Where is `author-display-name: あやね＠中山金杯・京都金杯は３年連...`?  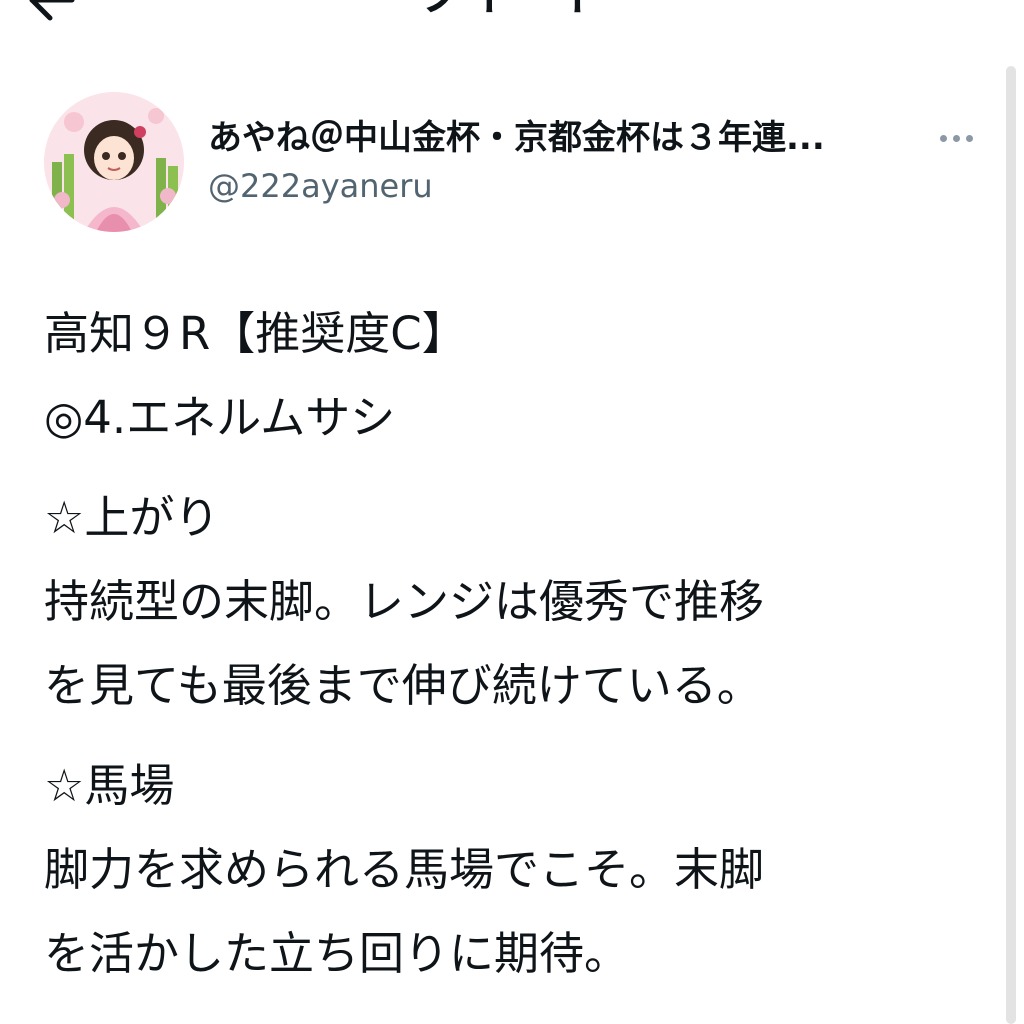 author-display-name: あやね＠中山金杯・京都金杯は３年連... is located at coordinates (558, 138).